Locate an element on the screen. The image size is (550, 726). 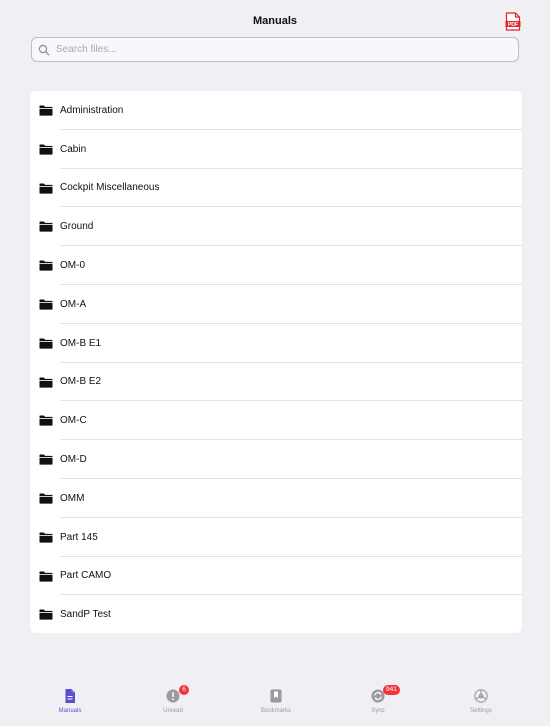
folder-label: OM-D is located at coordinates (73, 460).